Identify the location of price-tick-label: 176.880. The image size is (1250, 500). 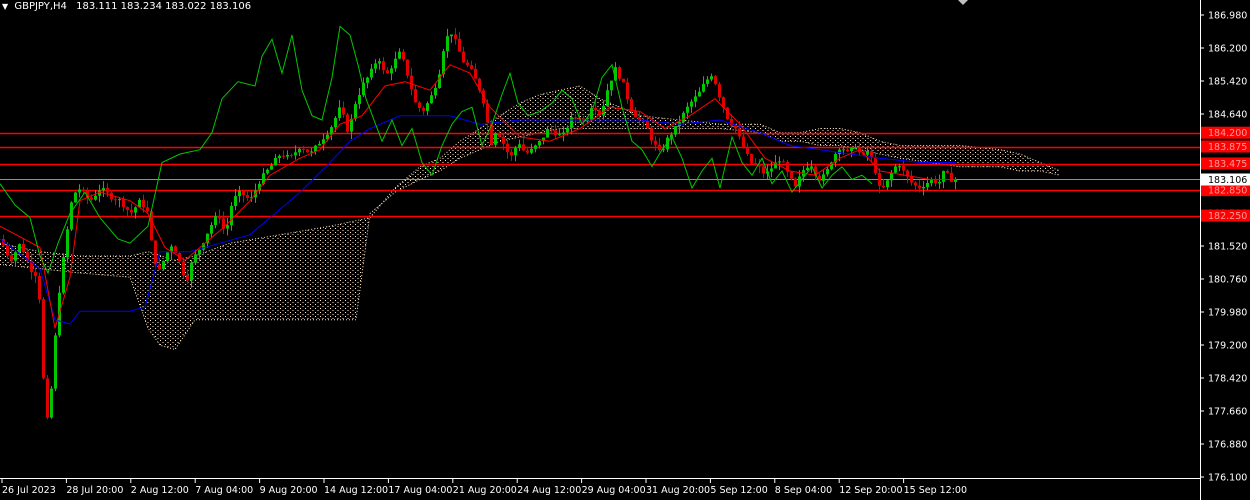
(1227, 445).